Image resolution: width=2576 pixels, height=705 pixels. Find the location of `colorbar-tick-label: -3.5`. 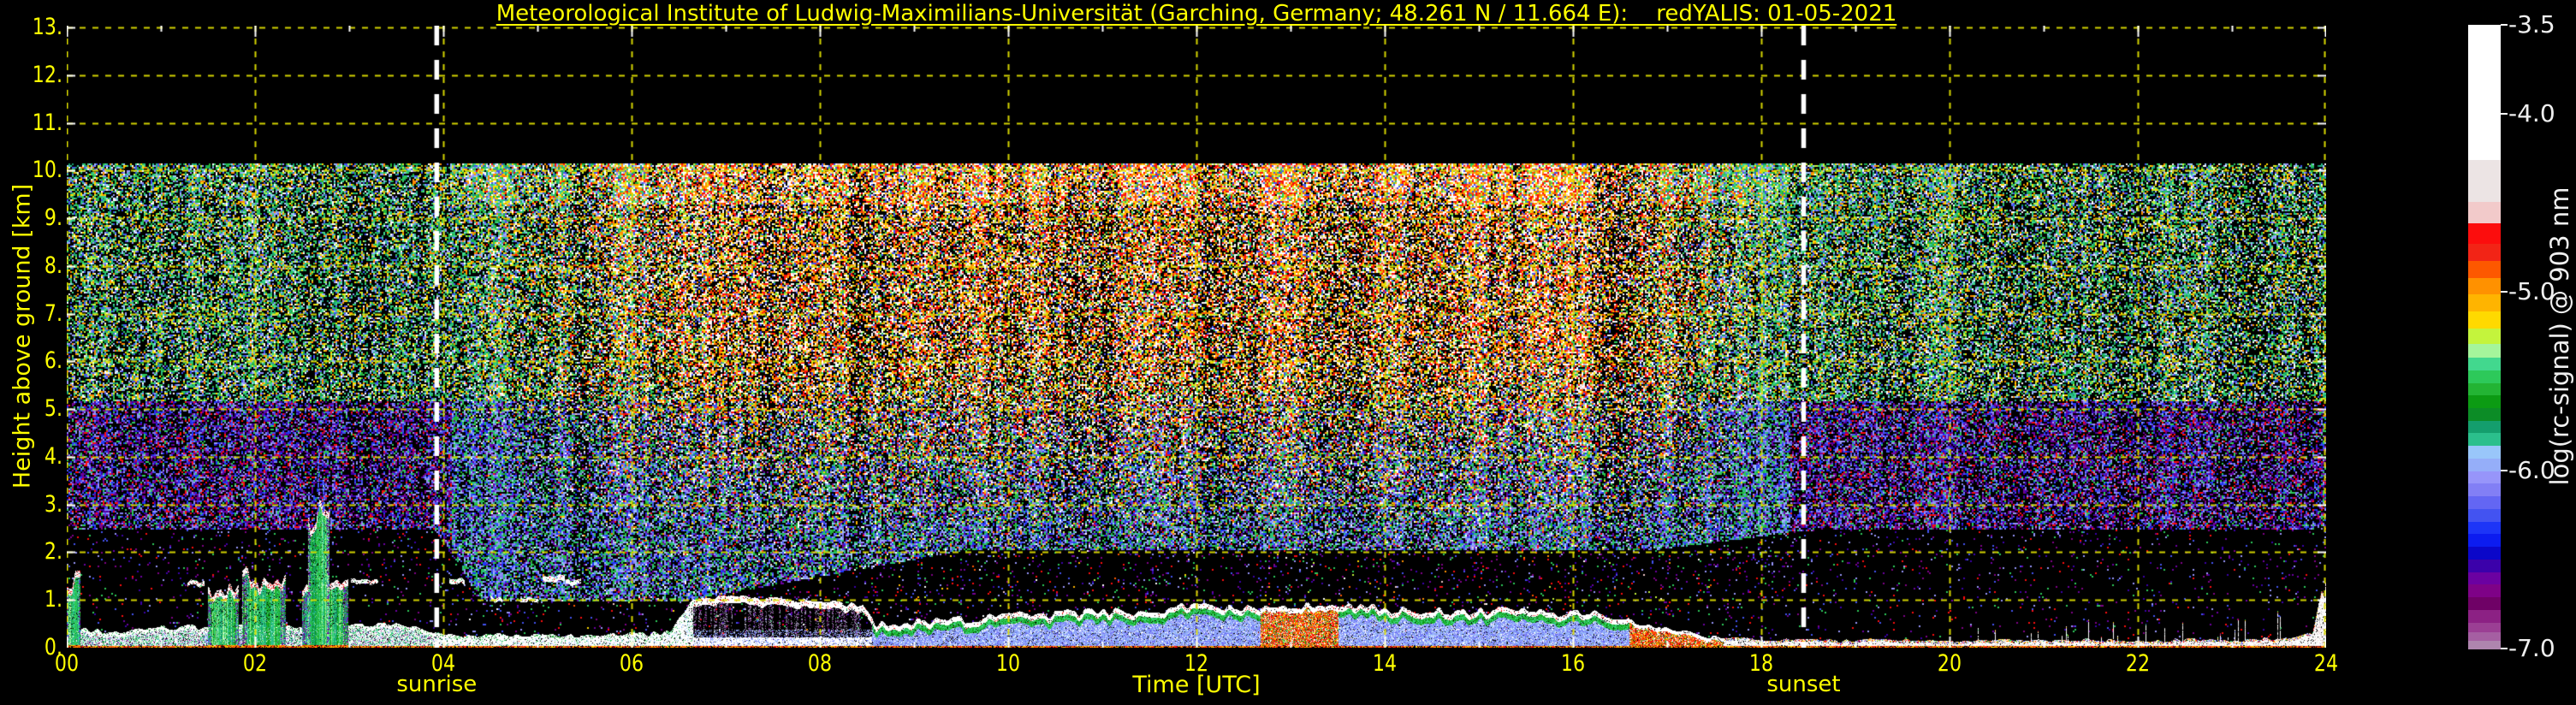

colorbar-tick-label: -3.5 is located at coordinates (2531, 24).